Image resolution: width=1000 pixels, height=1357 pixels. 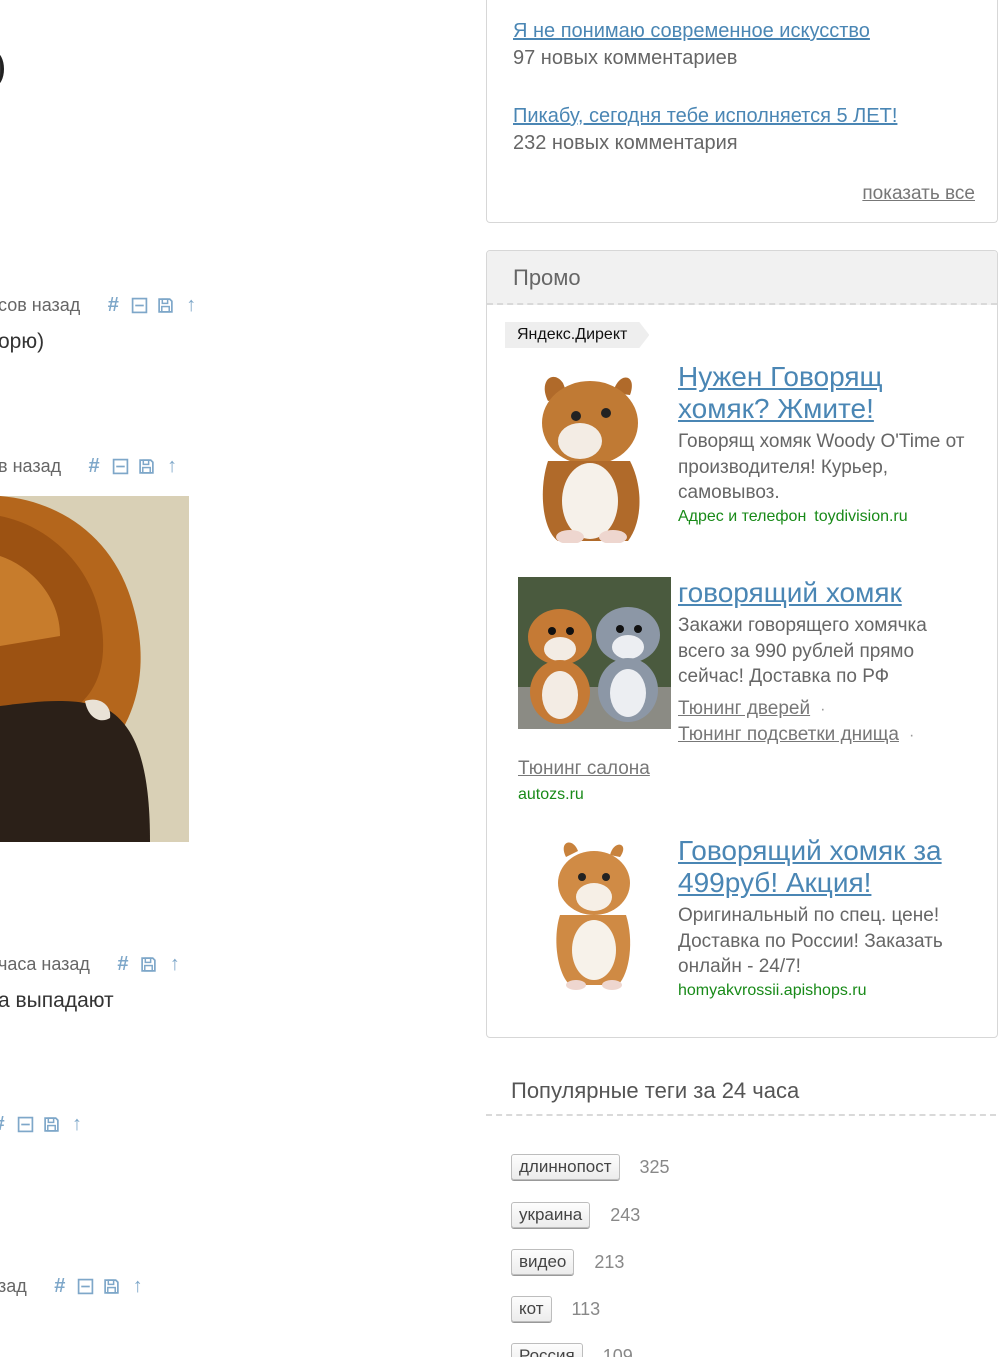 What do you see at coordinates (22, 341) in the screenshot?
I see `comment-text: орю)` at bounding box center [22, 341].